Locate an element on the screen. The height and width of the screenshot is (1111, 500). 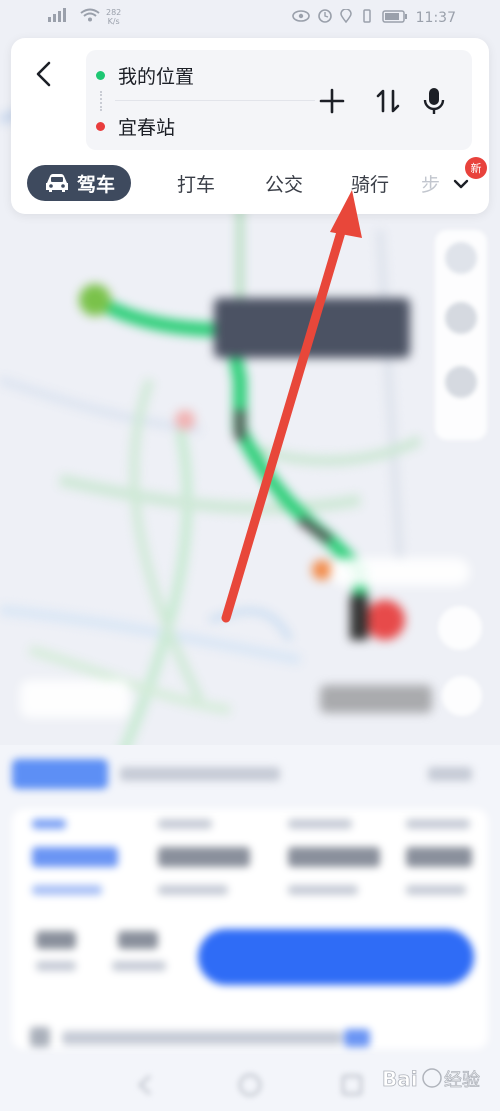
microphone-icon is located at coordinates (434, 101).